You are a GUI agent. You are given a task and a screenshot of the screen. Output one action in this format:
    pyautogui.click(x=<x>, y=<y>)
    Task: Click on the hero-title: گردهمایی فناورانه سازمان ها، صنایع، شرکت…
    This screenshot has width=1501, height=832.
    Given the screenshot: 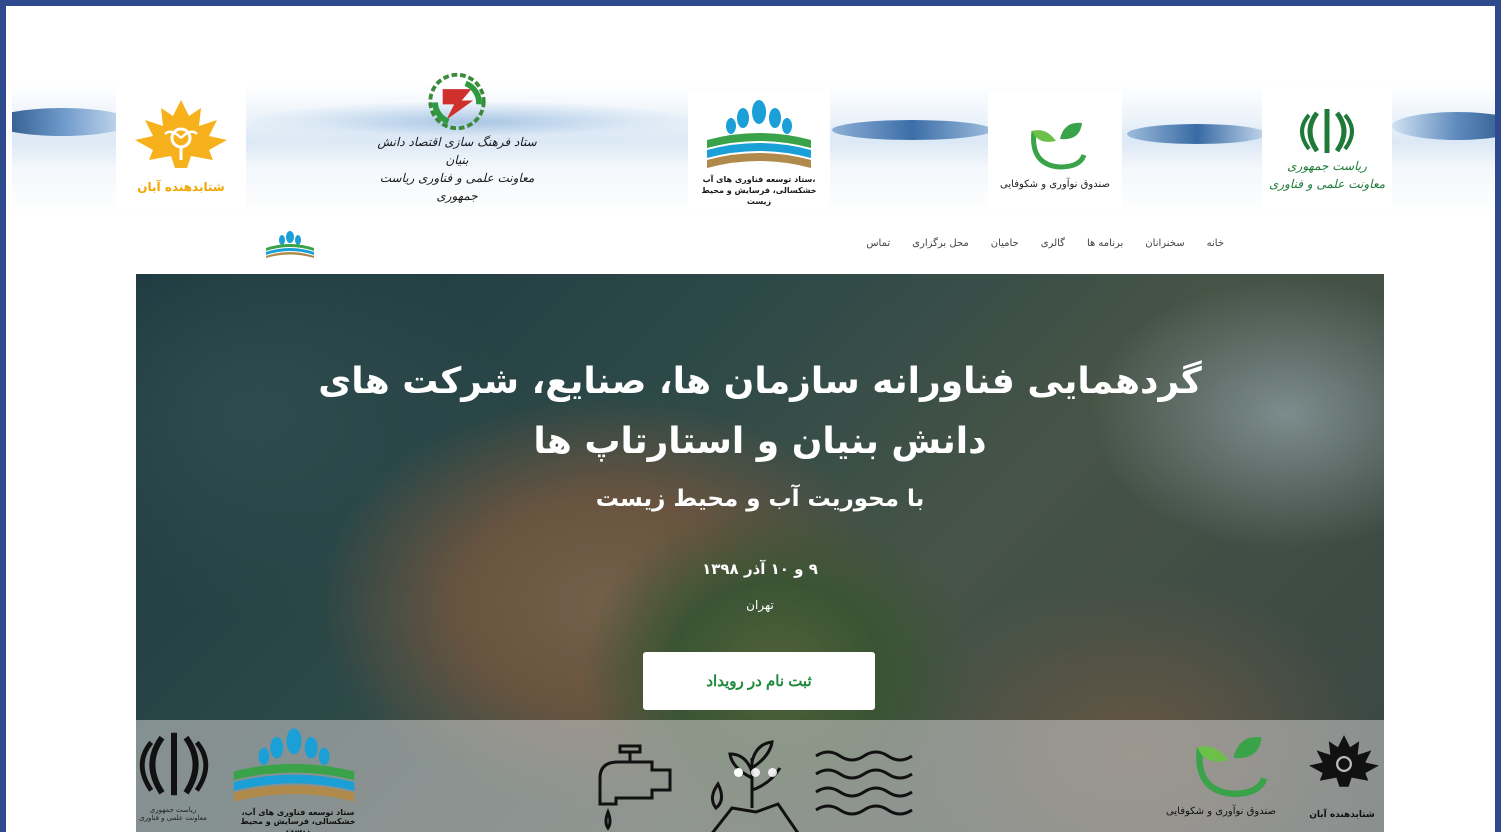 What is the action you would take?
    pyautogui.click(x=760, y=411)
    